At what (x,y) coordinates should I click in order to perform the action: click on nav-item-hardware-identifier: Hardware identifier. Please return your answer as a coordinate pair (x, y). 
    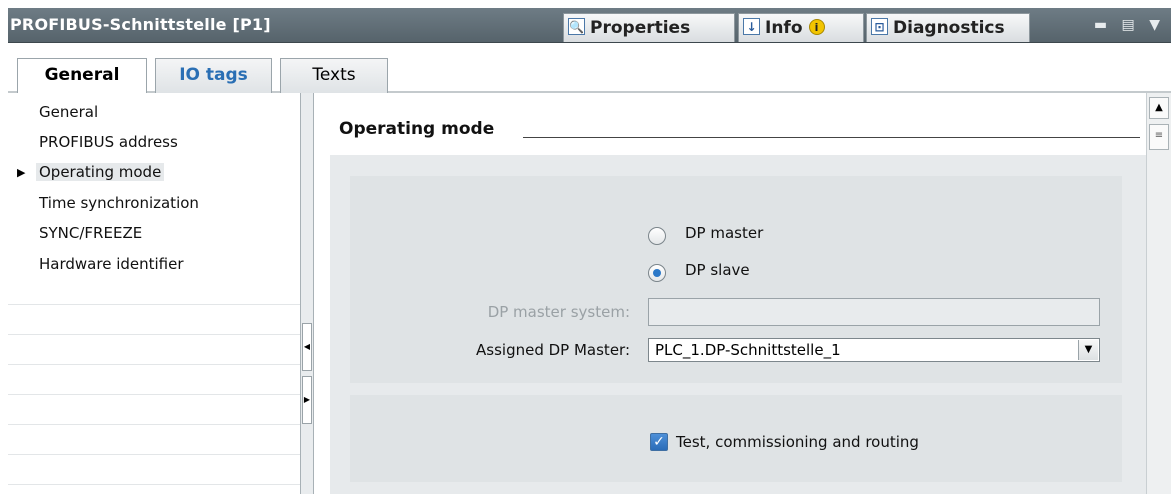
    Looking at the image, I should click on (111, 264).